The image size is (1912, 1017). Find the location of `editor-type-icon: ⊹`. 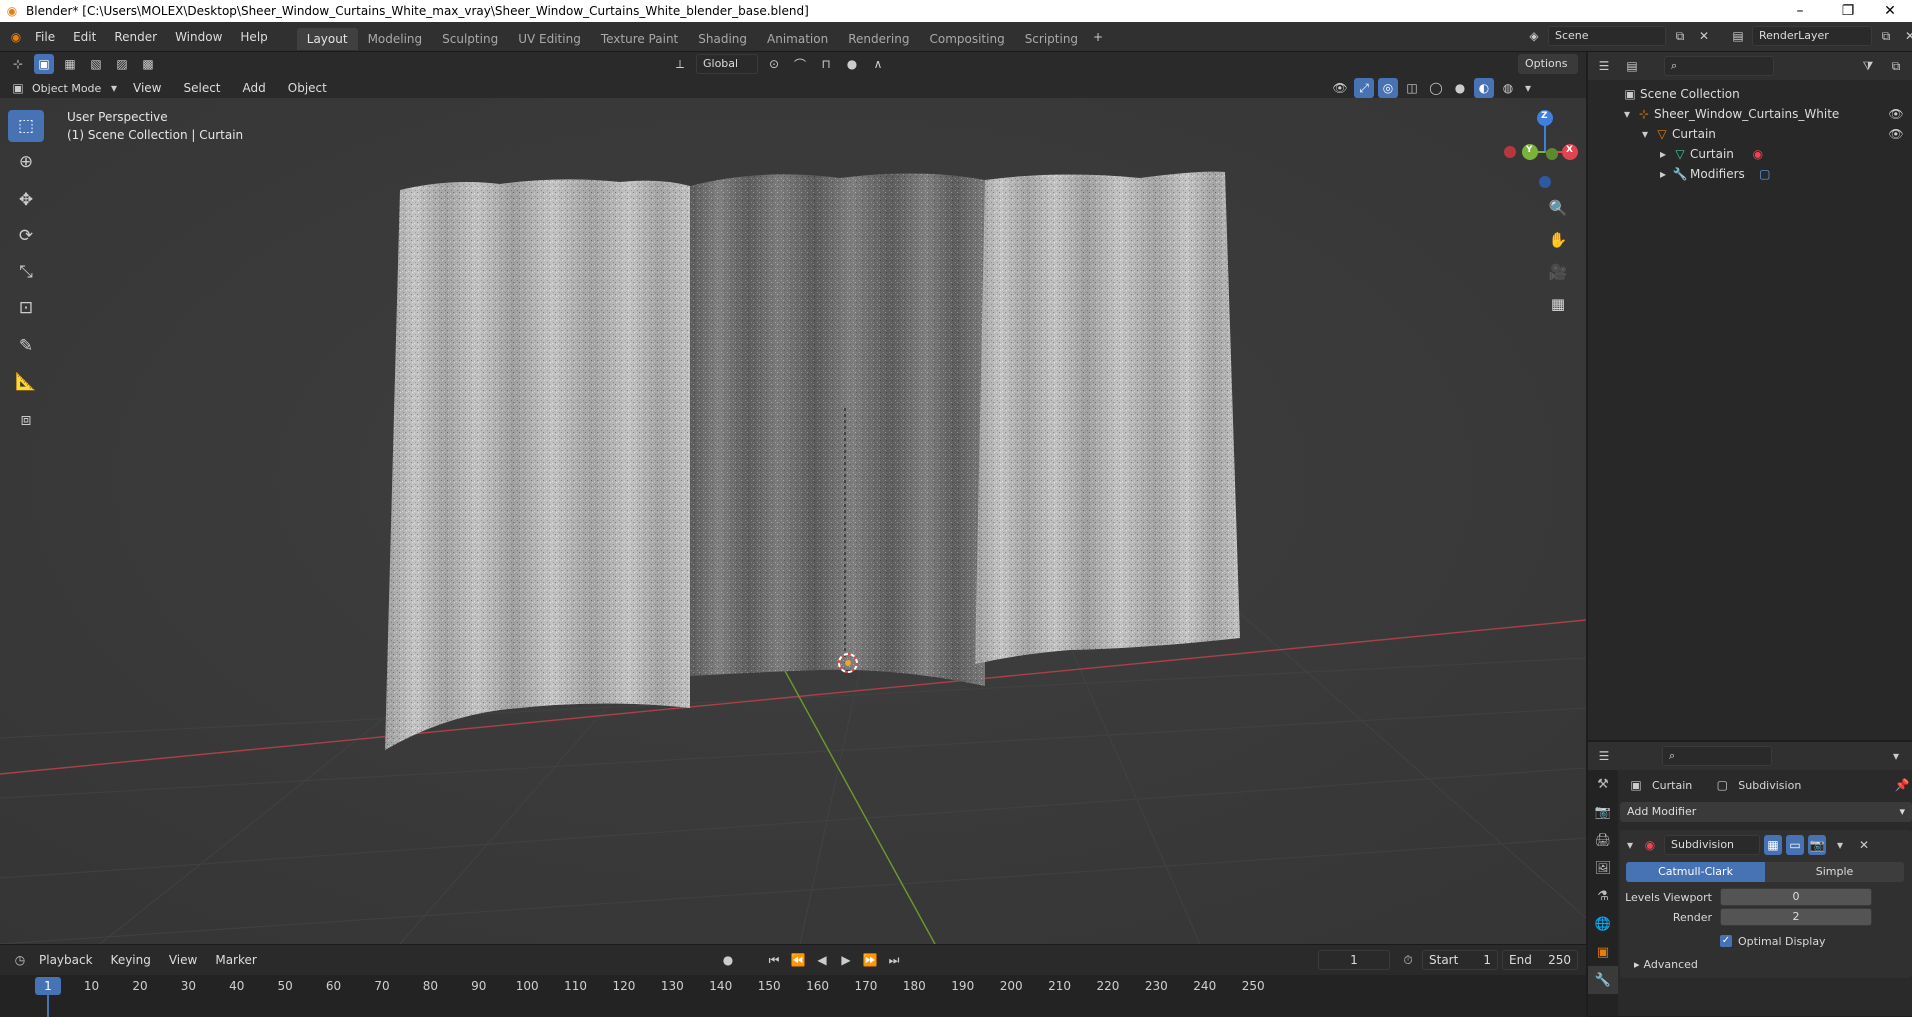

editor-type-icon: ⊹ is located at coordinates (18, 64).